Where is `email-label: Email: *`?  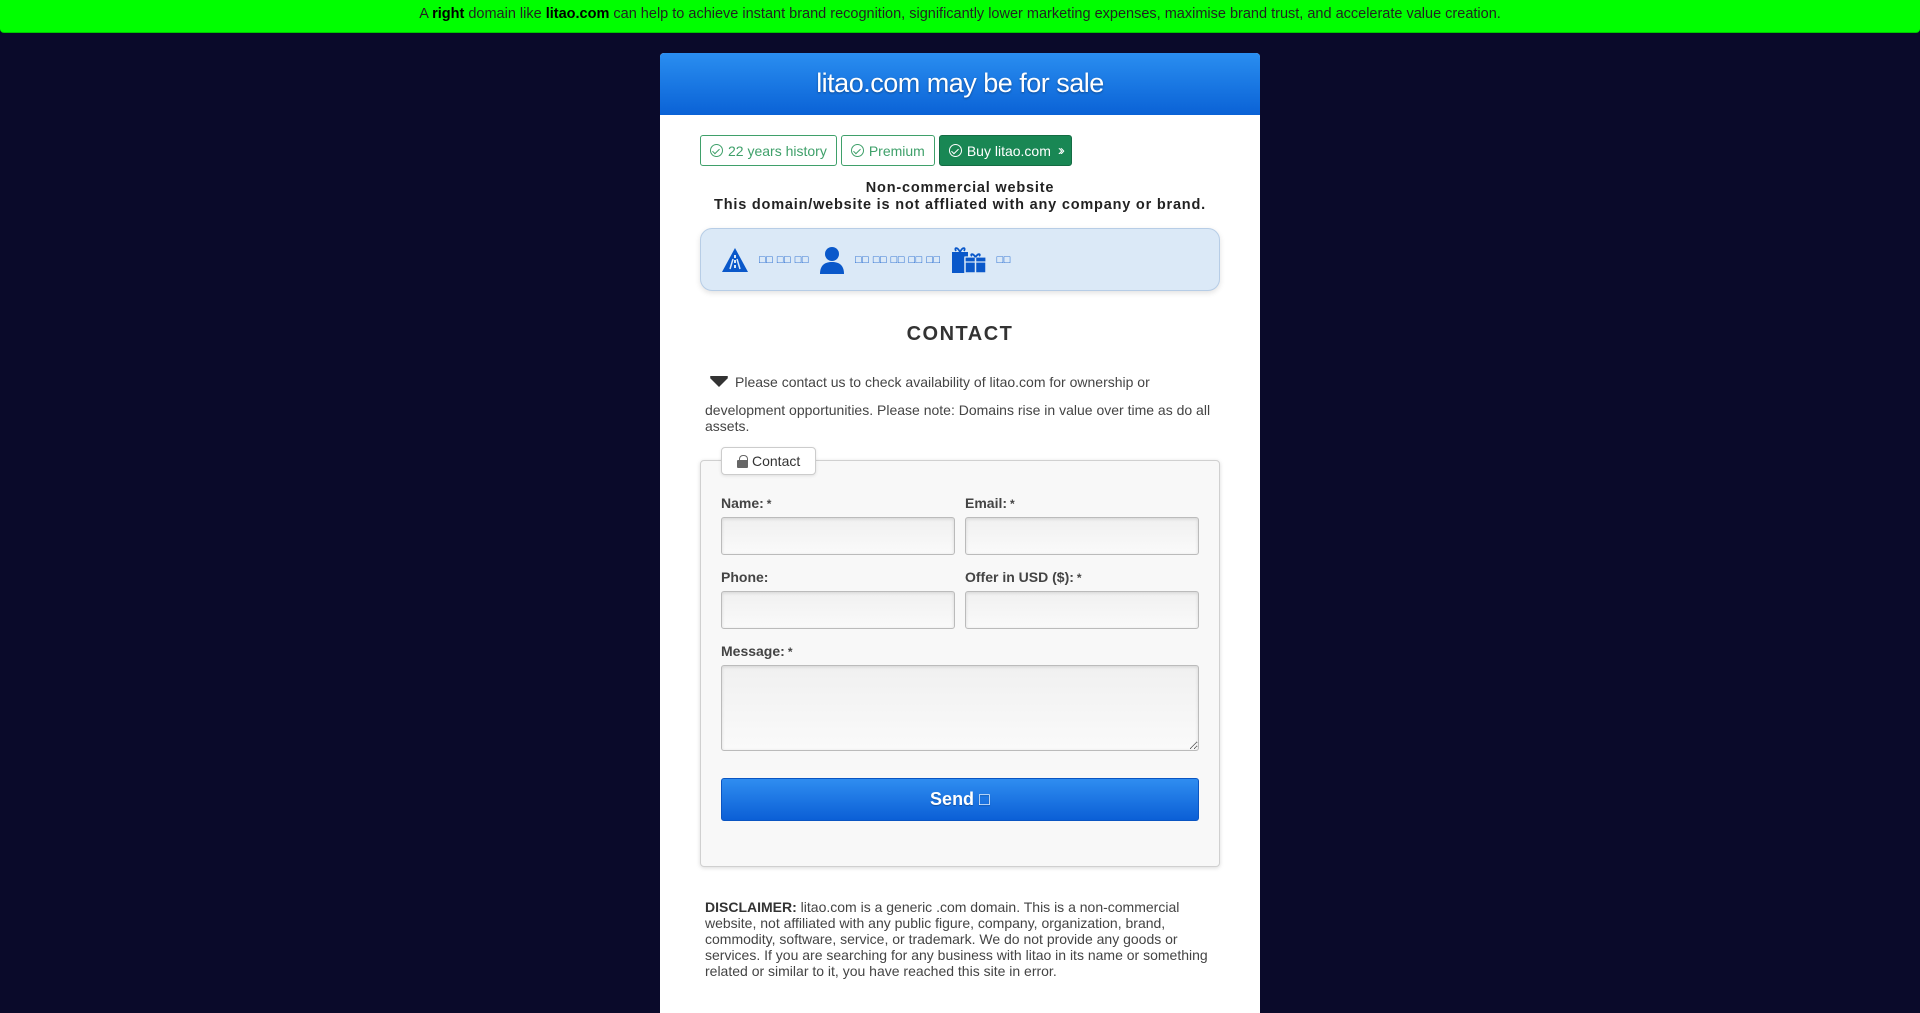
email-label: Email: * is located at coordinates (1082, 504).